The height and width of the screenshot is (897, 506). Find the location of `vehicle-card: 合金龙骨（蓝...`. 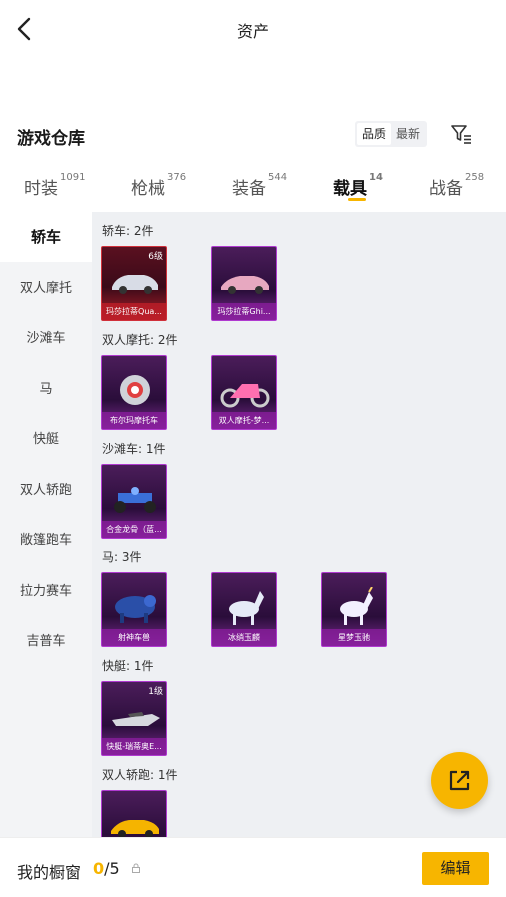

vehicle-card: 合金龙骨（蓝... is located at coordinates (134, 501).